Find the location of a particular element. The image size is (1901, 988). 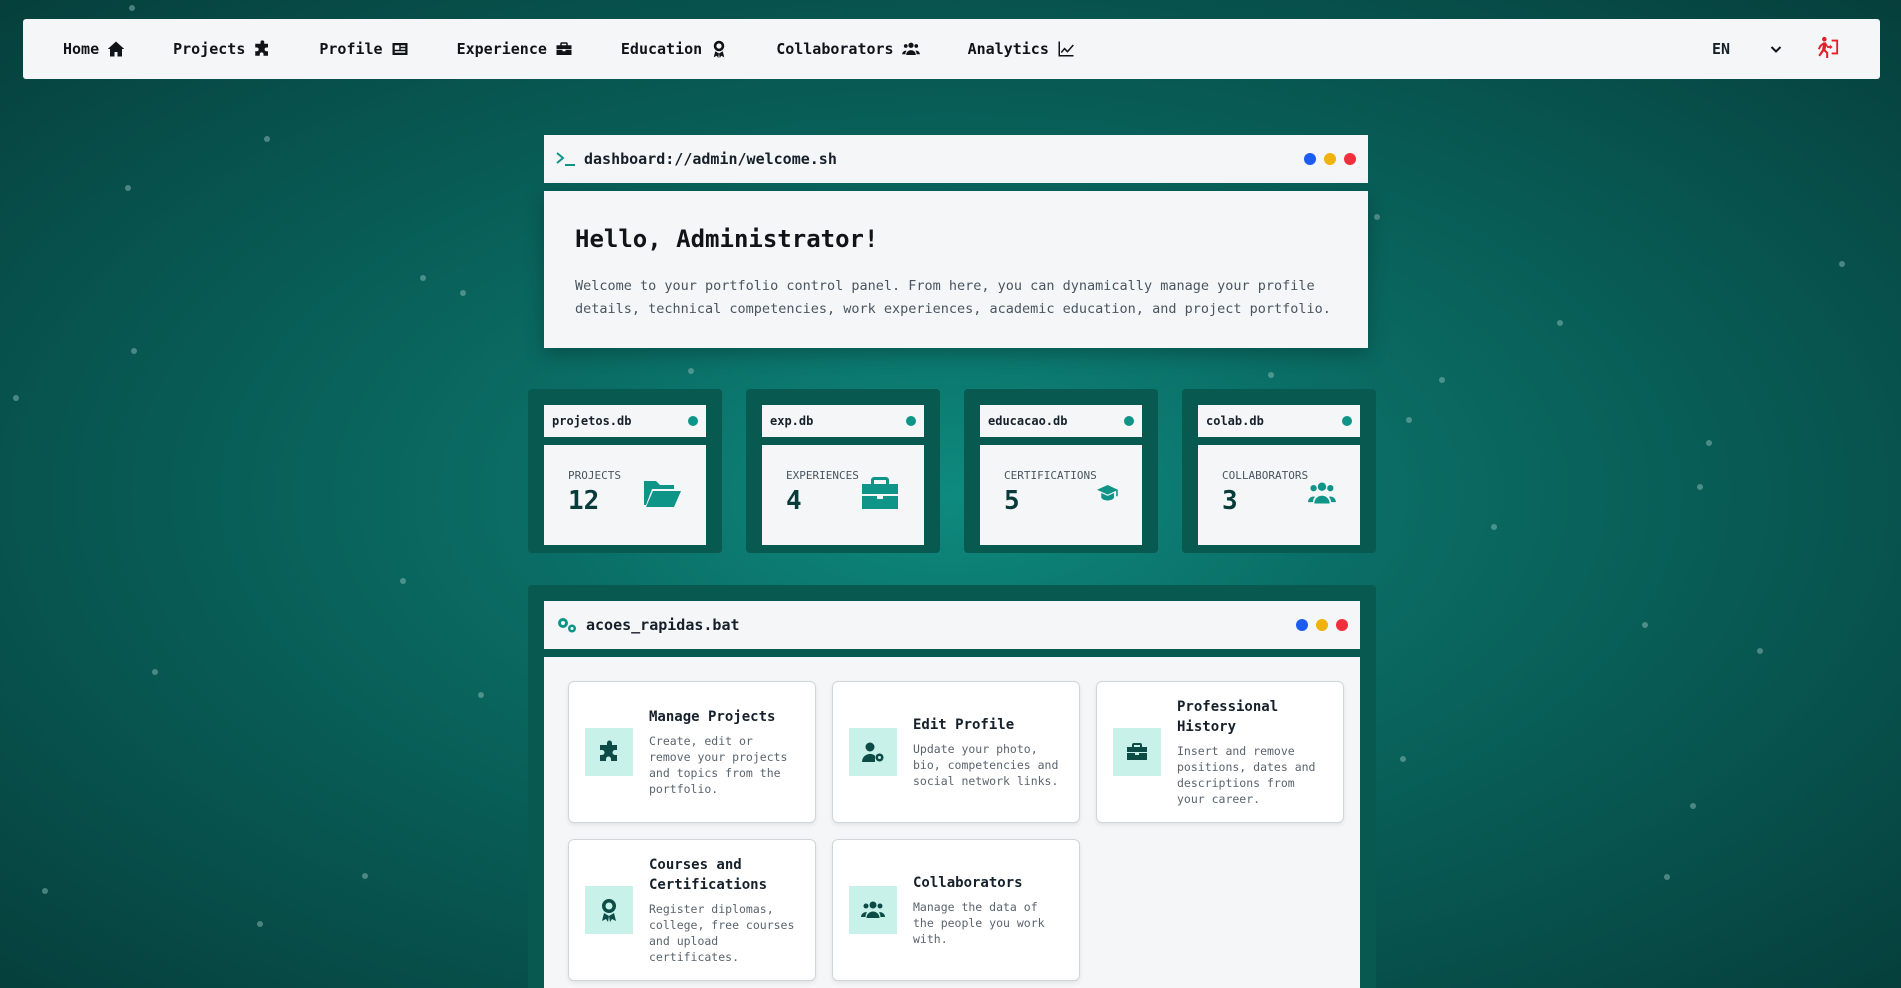

stat-card-projects: projetos.db Projects 12 is located at coordinates (625, 471).